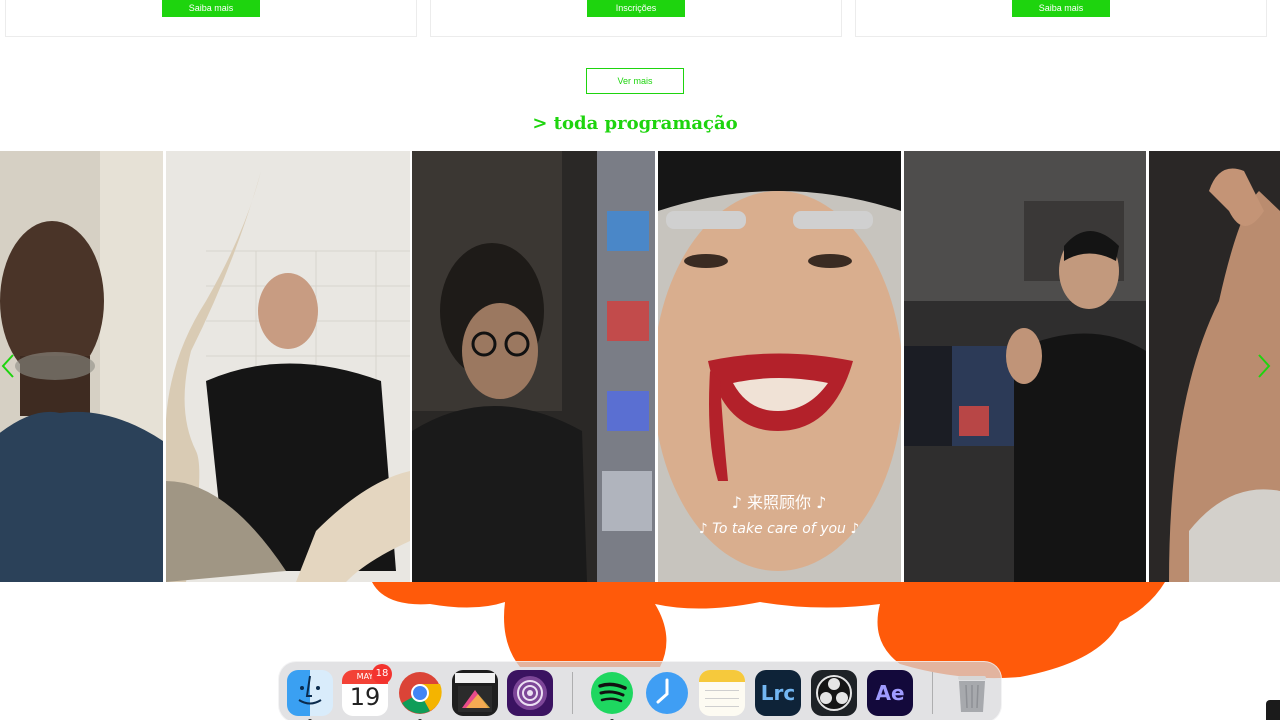 The height and width of the screenshot is (720, 1280). I want to click on video-subtitle-en: ♪ To take care of you ♪, so click(779, 529).